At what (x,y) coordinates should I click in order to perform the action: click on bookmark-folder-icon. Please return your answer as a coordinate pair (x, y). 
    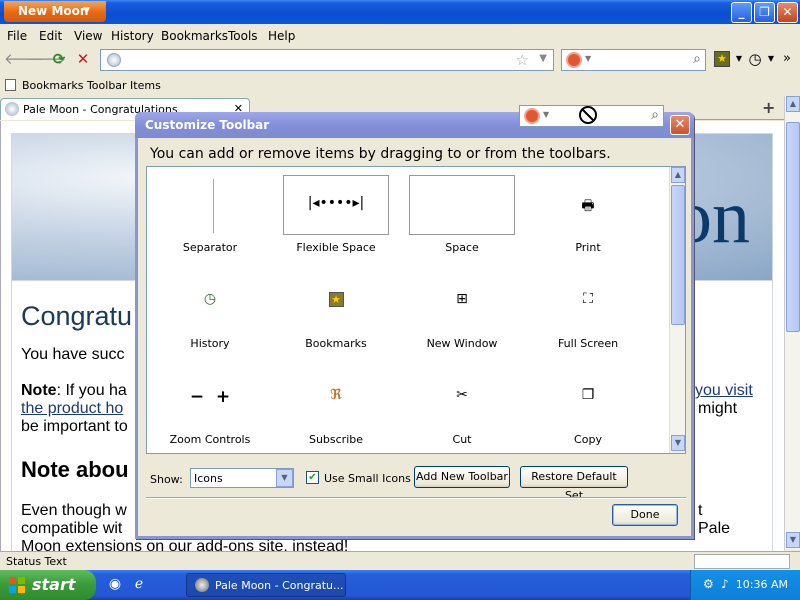
    Looking at the image, I should click on (10, 85).